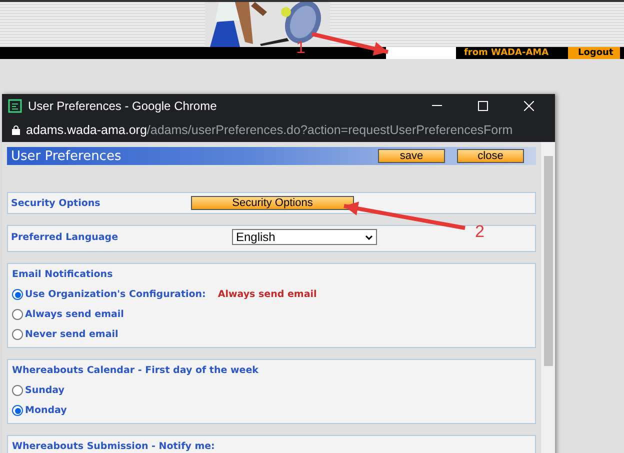 The height and width of the screenshot is (453, 624). I want to click on group-title: Email Notifications, so click(63, 274).